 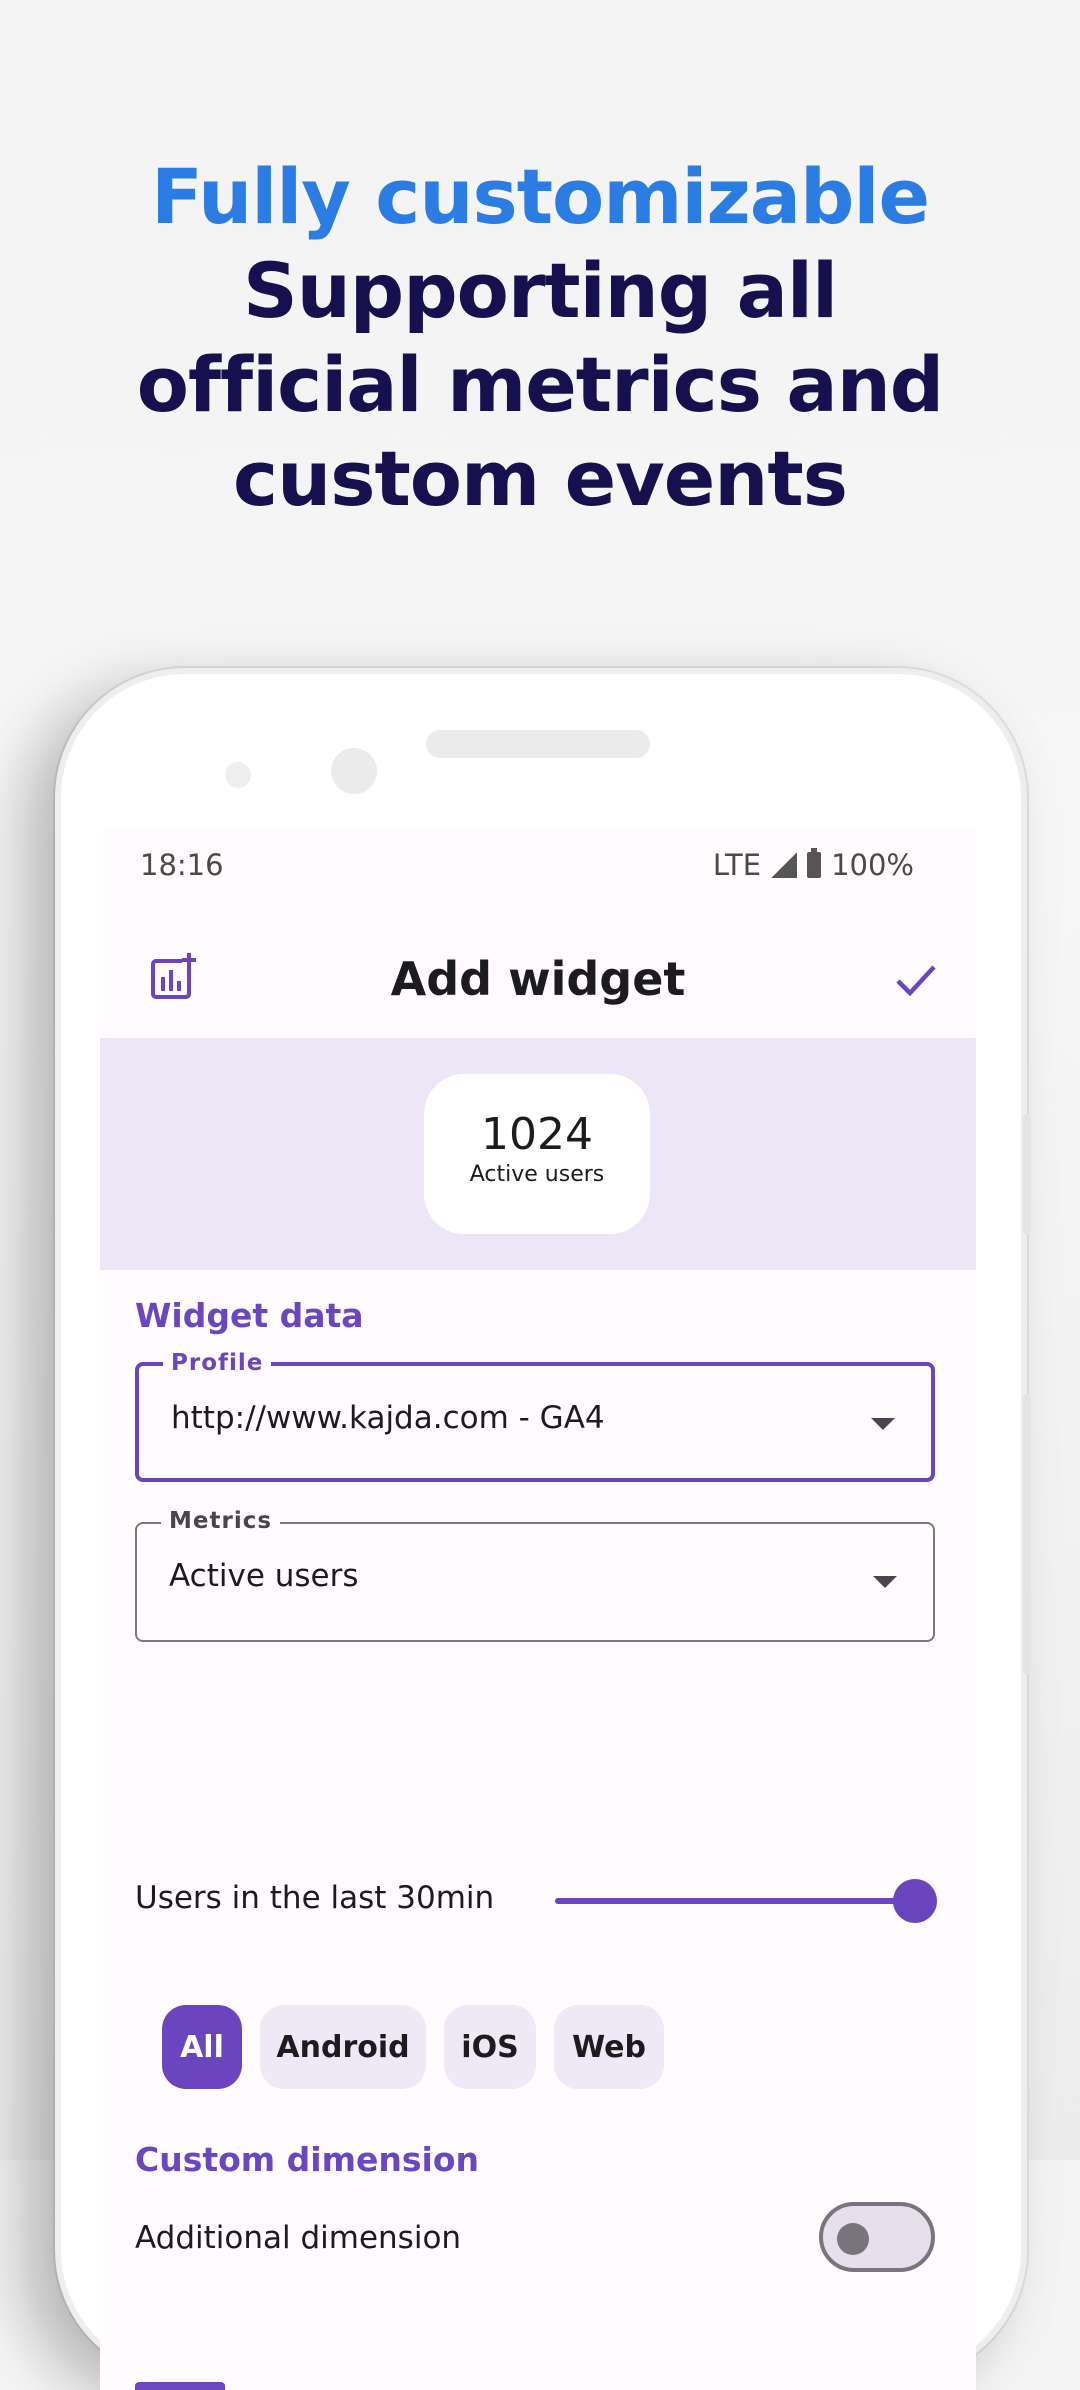 I want to click on check-icon, so click(x=916, y=981).